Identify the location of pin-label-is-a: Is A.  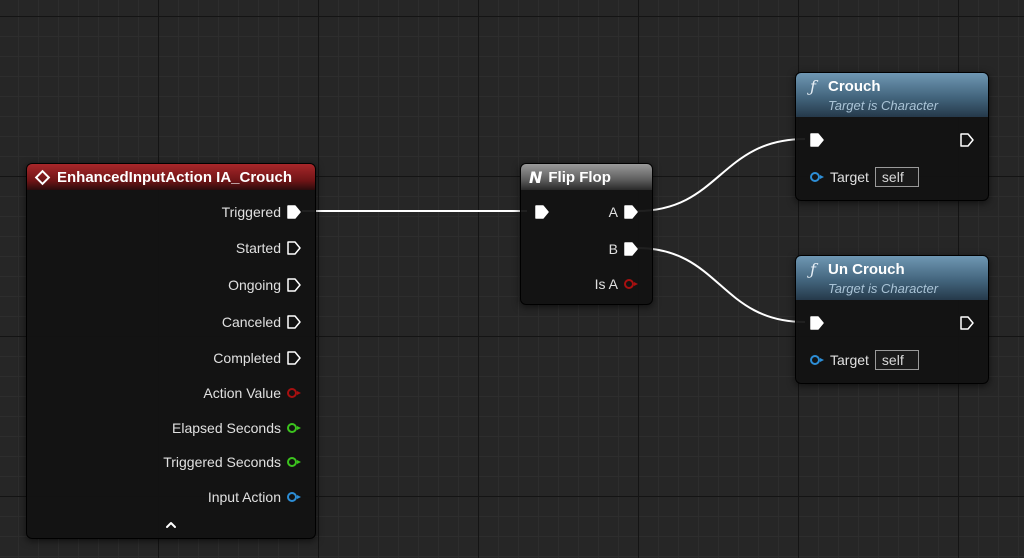
(606, 284).